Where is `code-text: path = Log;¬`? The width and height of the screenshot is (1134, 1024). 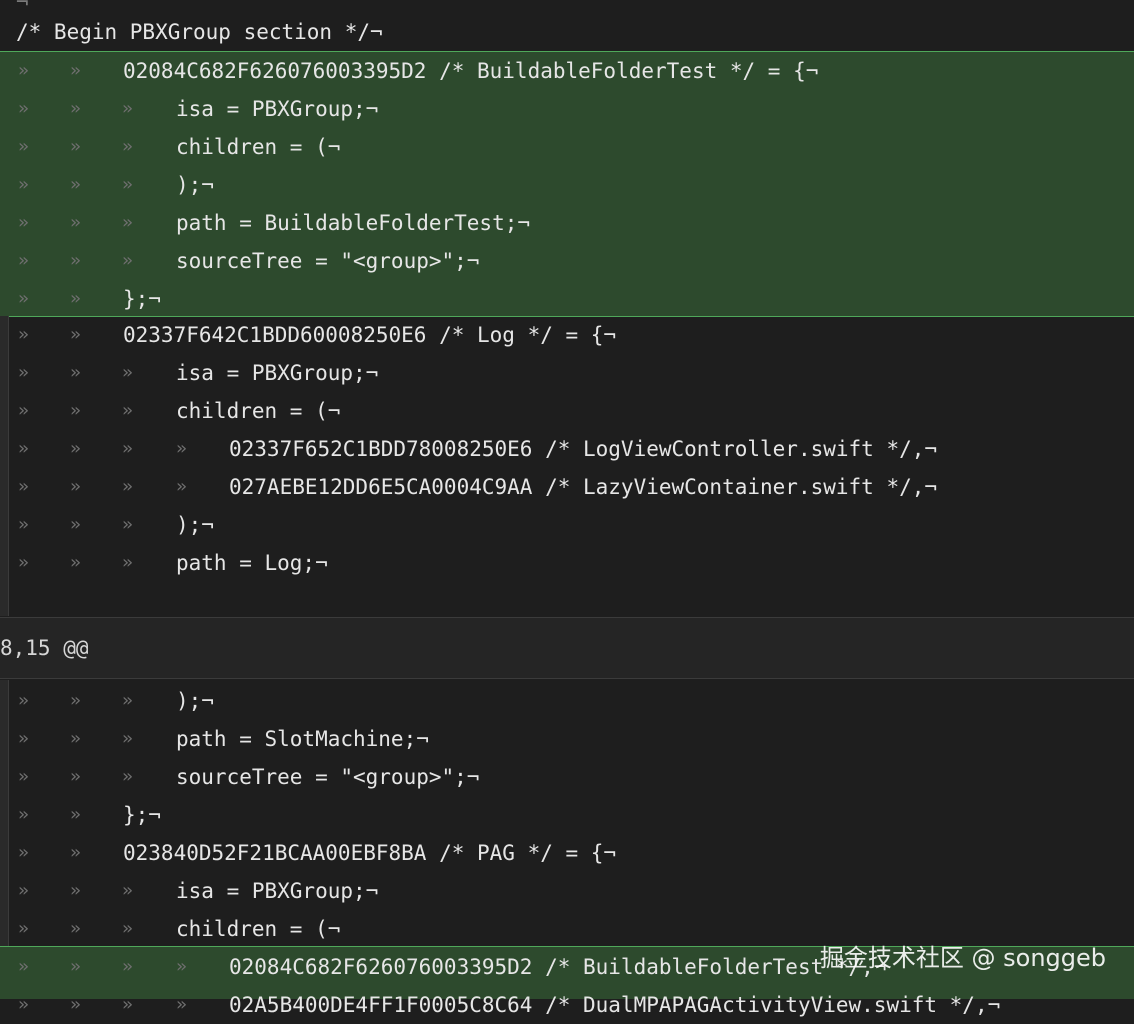
code-text: path = Log;¬ is located at coordinates (252, 563).